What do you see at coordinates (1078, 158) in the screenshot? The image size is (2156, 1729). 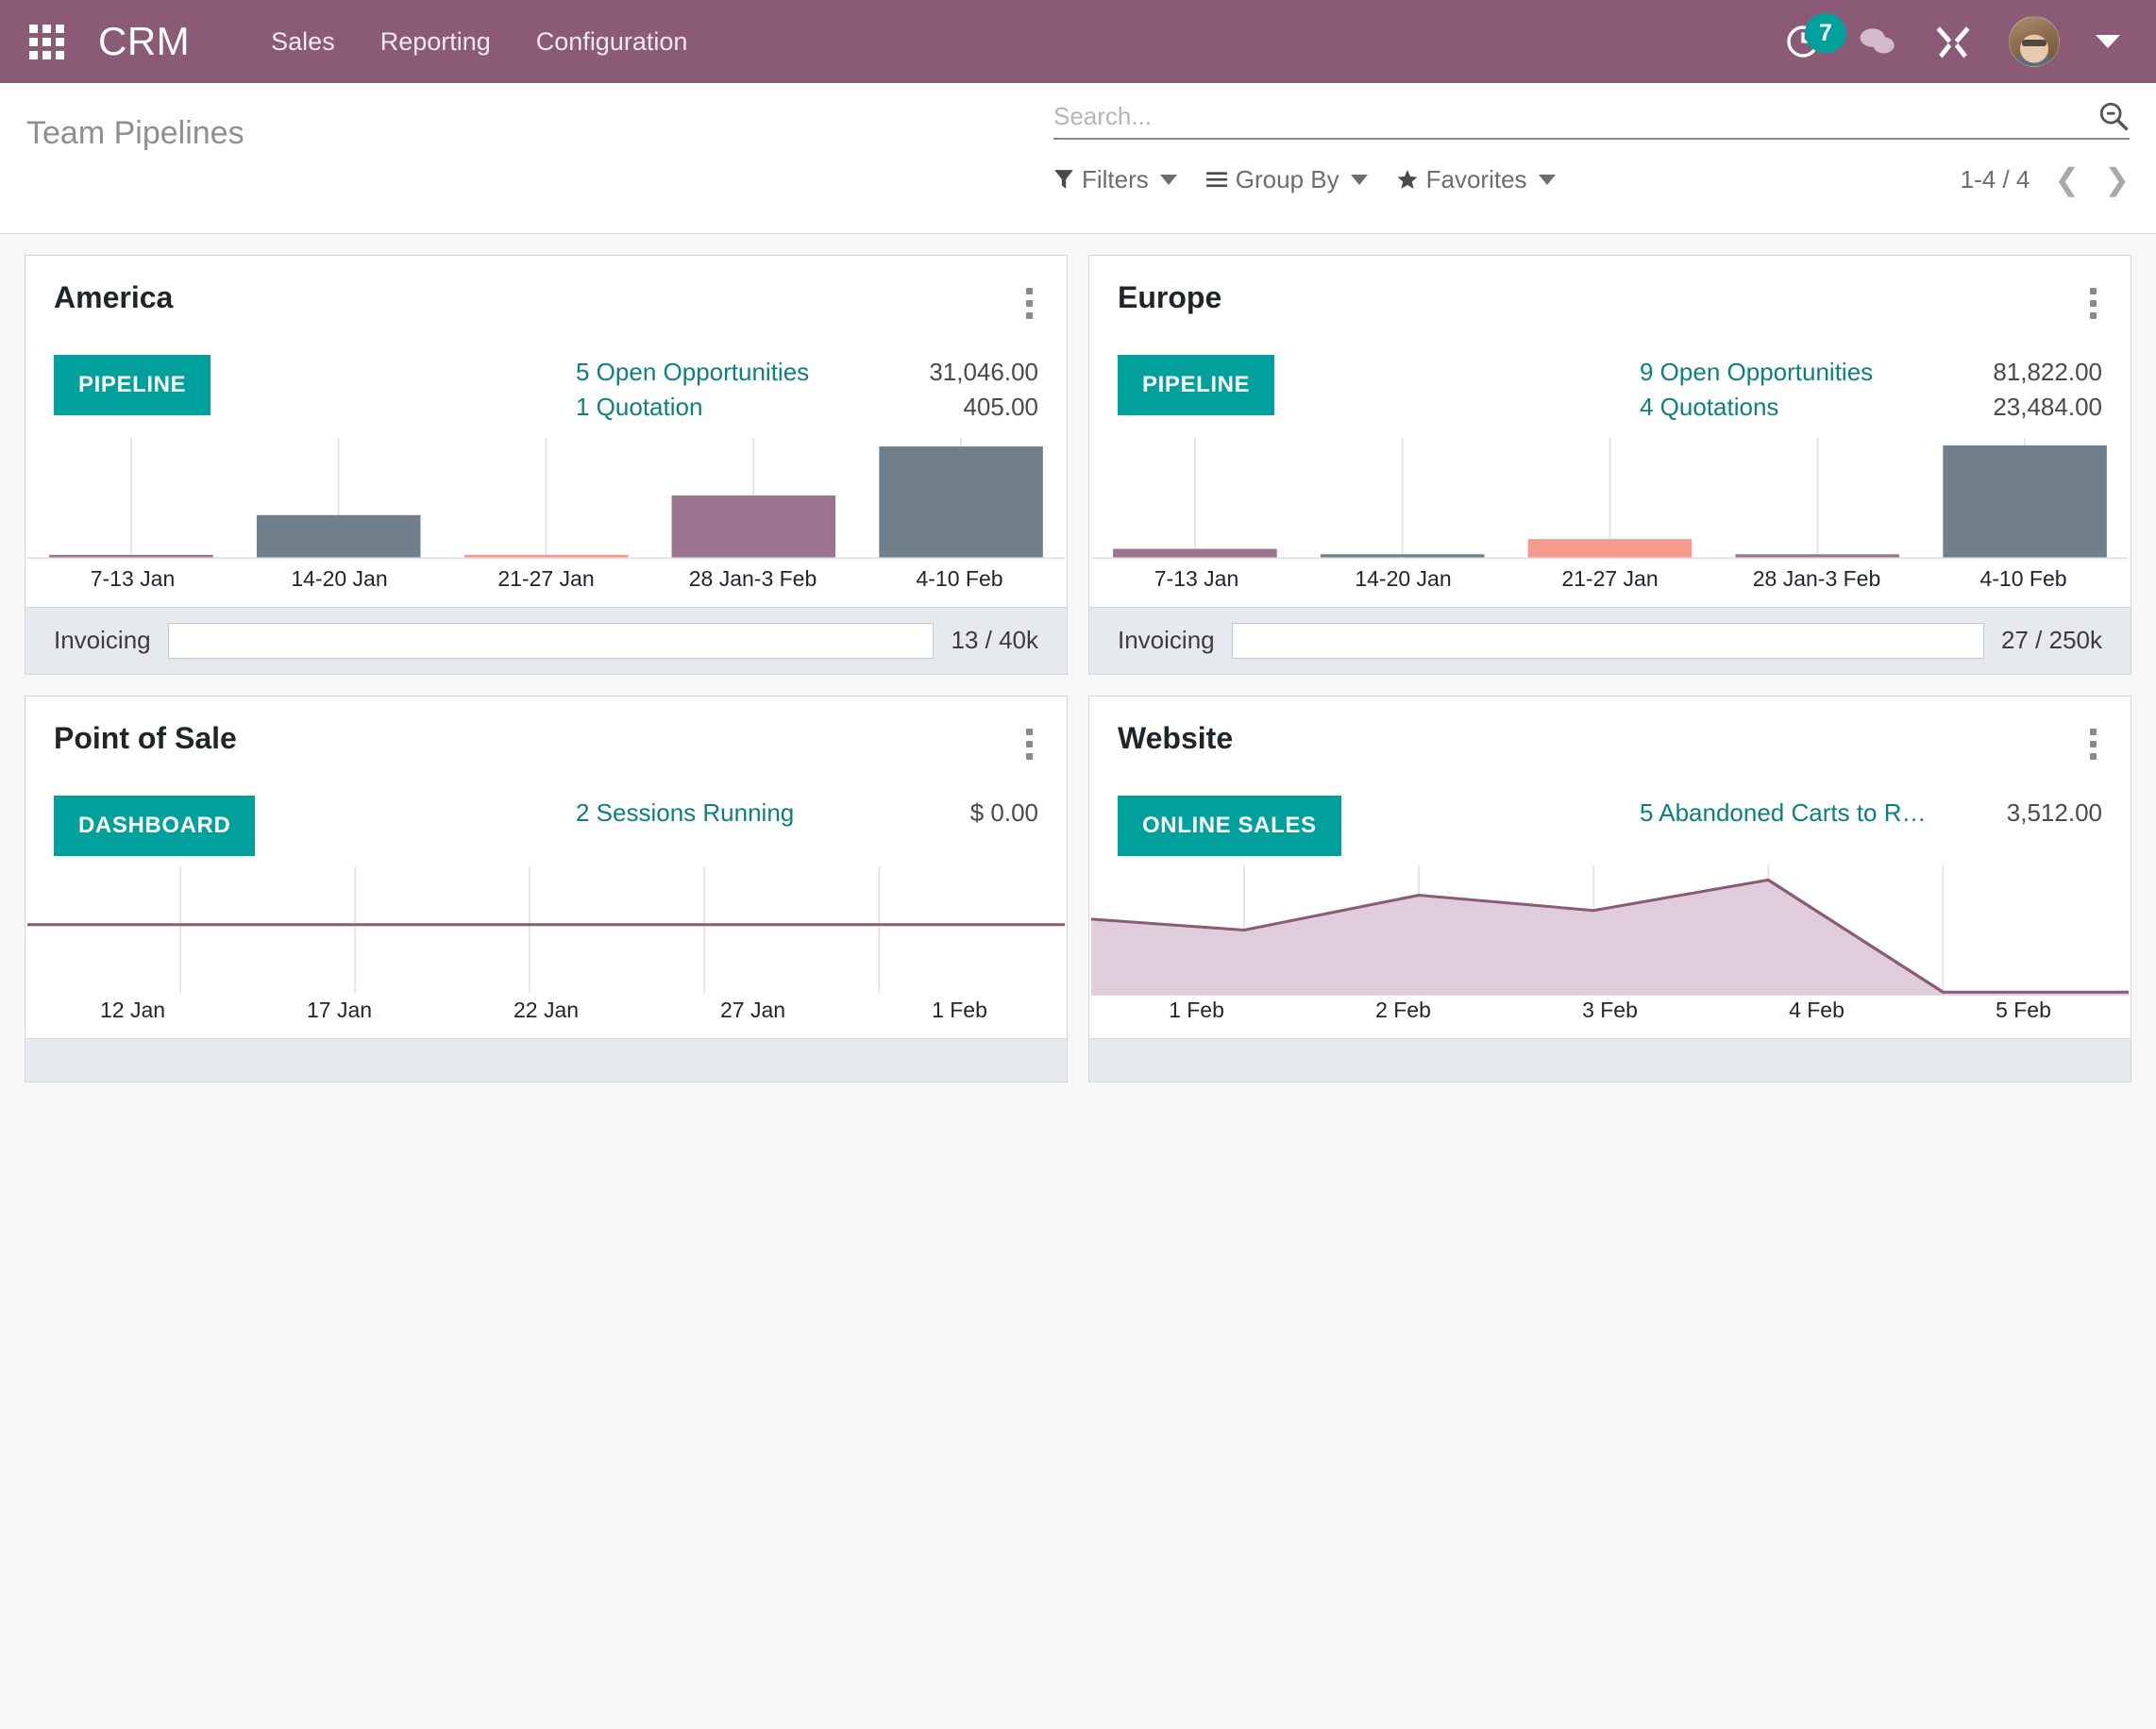 I see `control-panel: Team Pipelines Filters` at bounding box center [1078, 158].